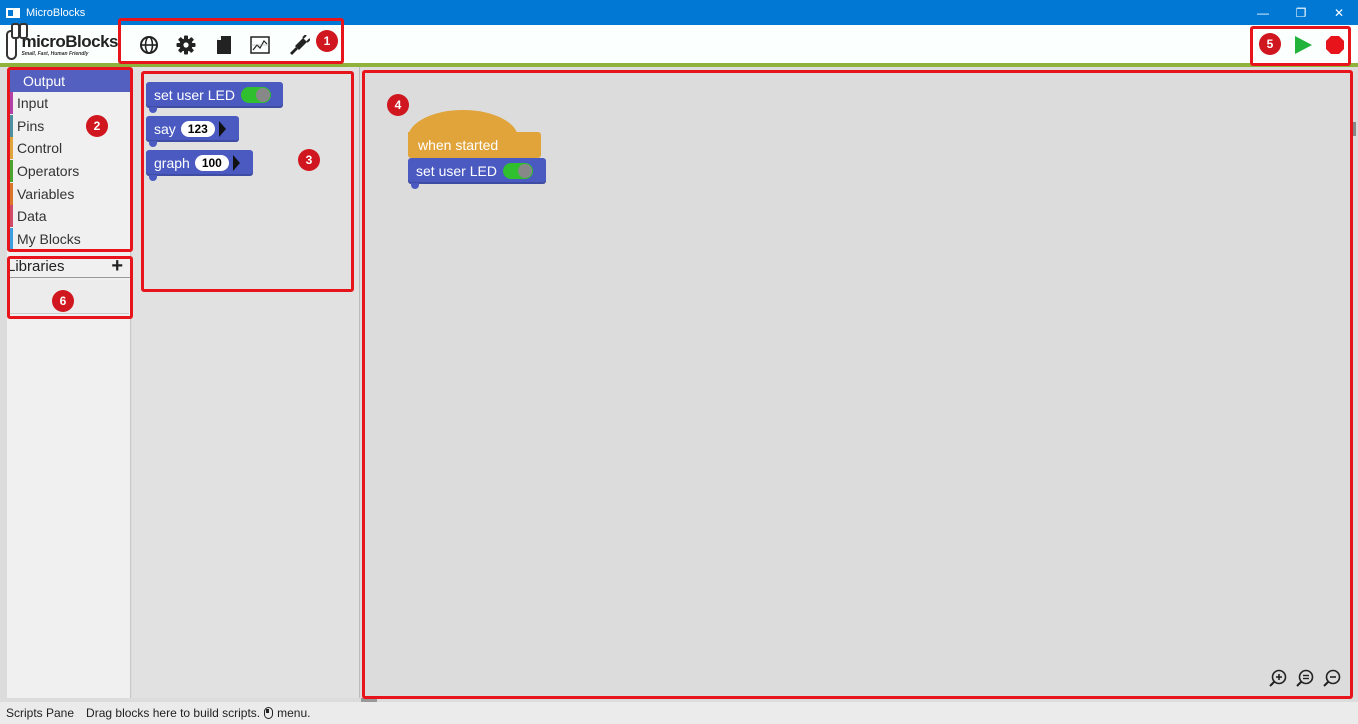 This screenshot has width=1358, height=724. I want to click on restore-button: ❐, so click(1301, 12).